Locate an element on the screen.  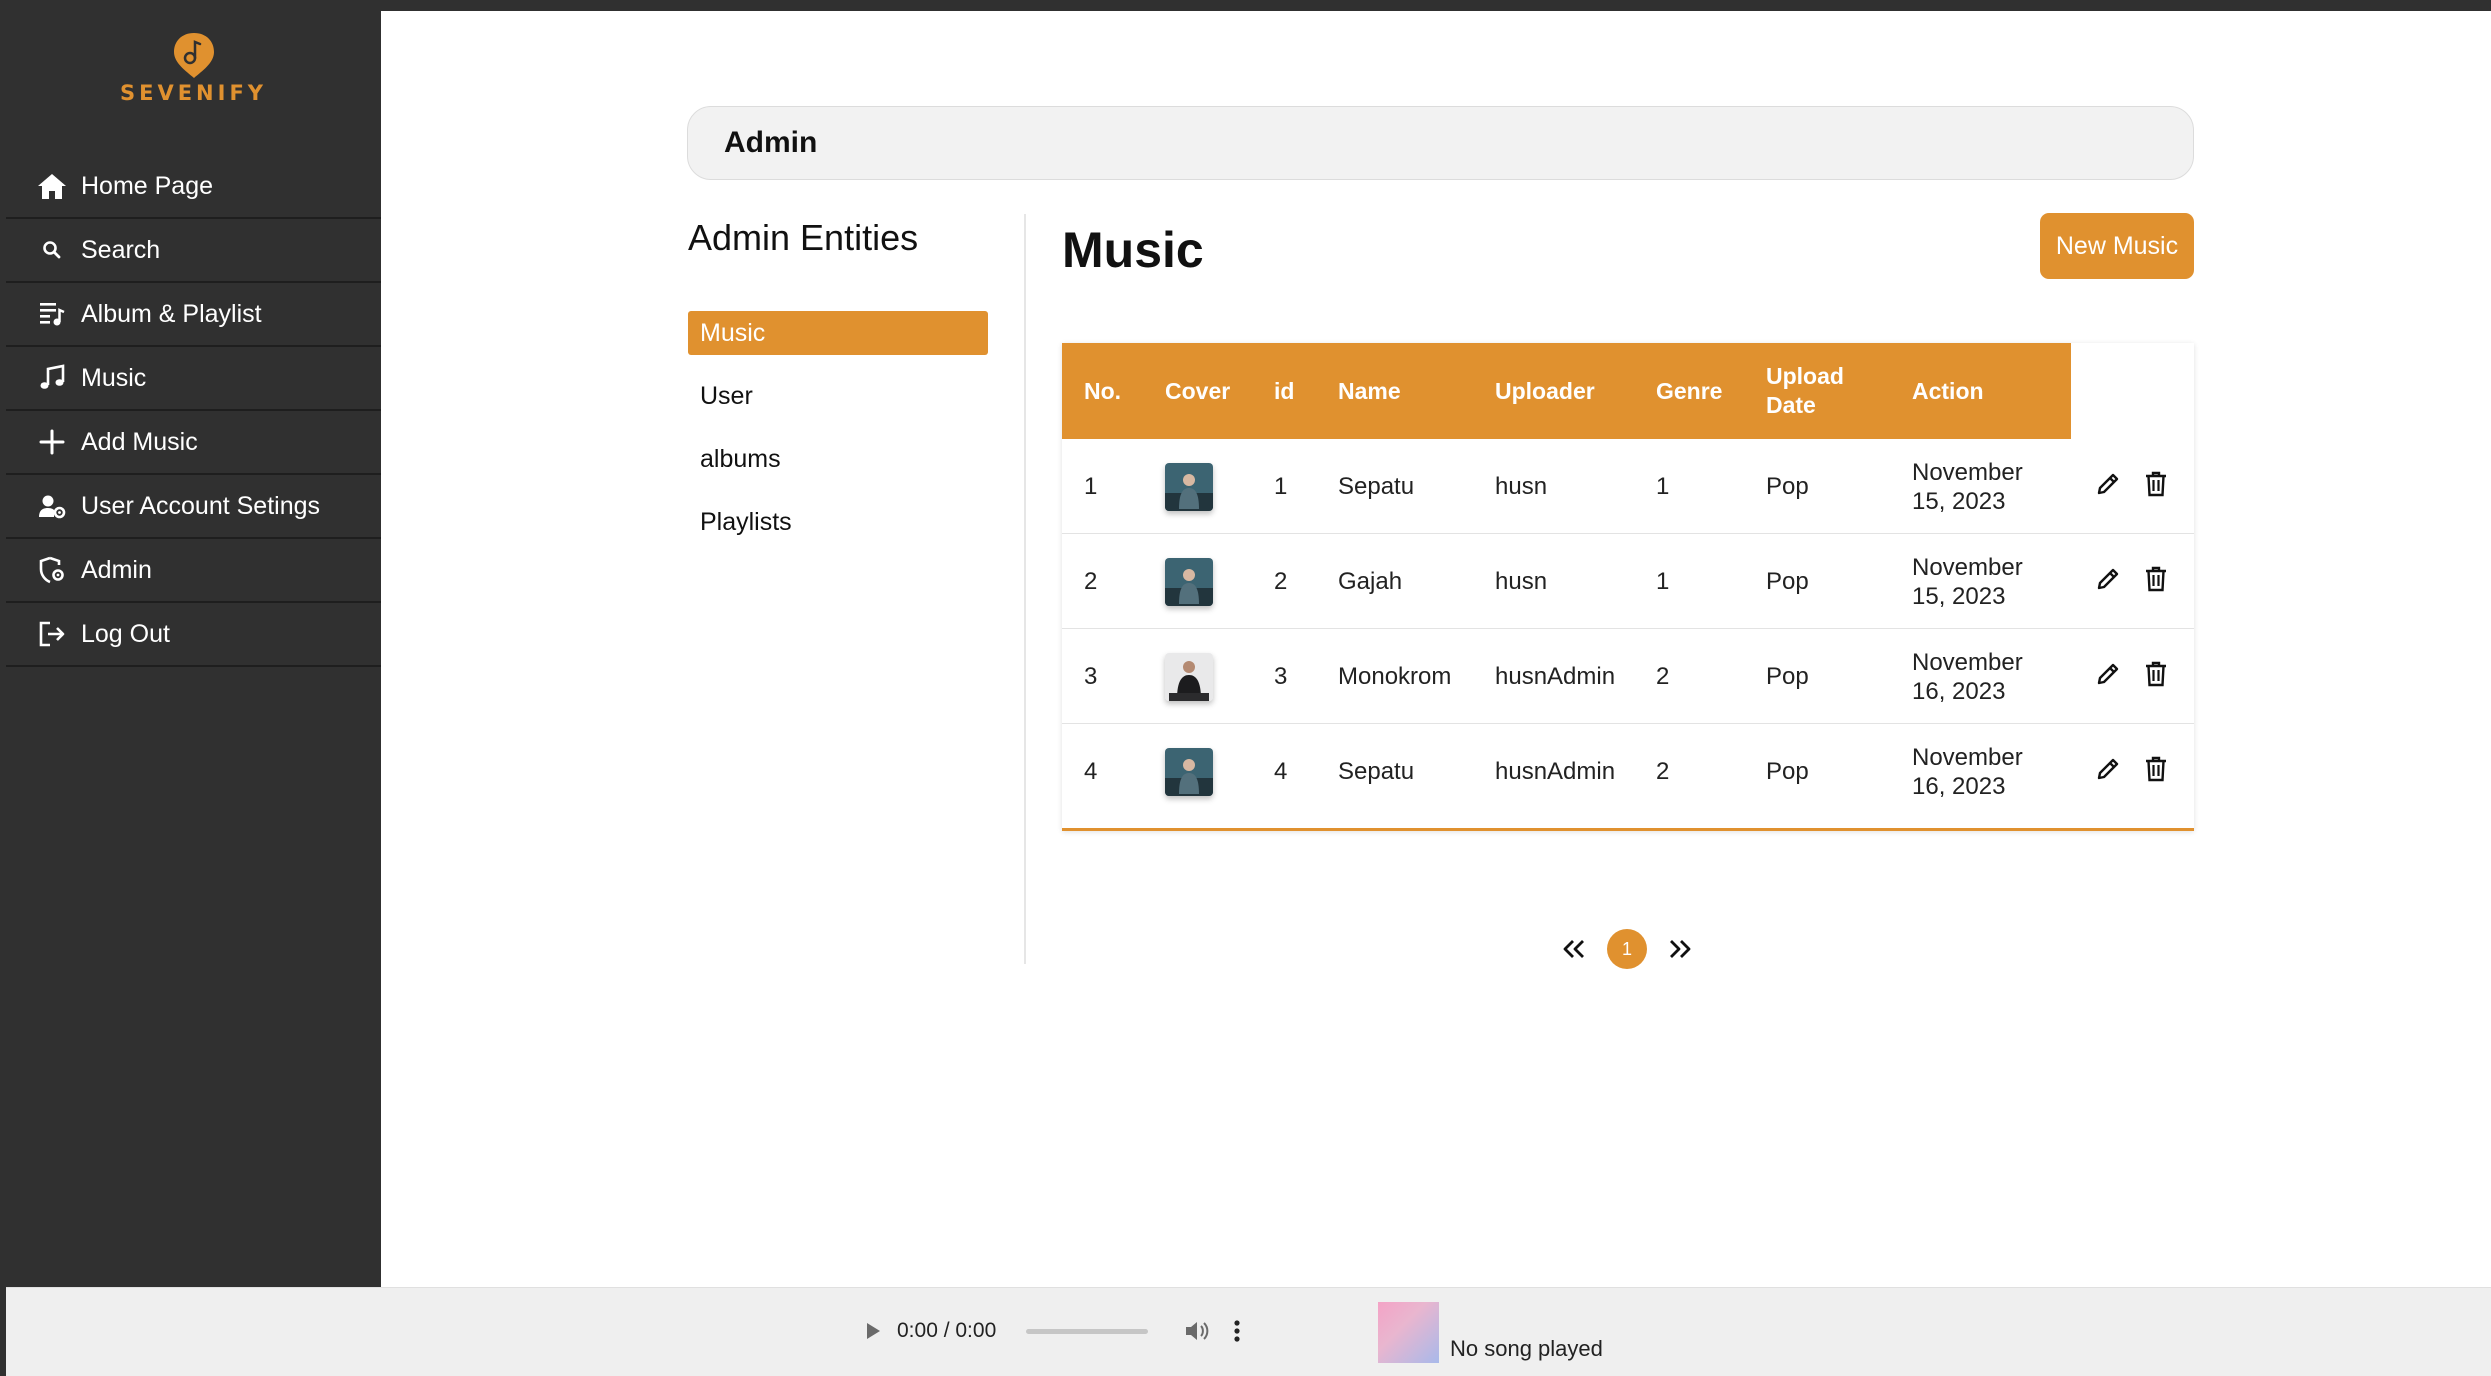
sidebar-item-album-playlist: Album & Playlist is located at coordinates (193, 315).